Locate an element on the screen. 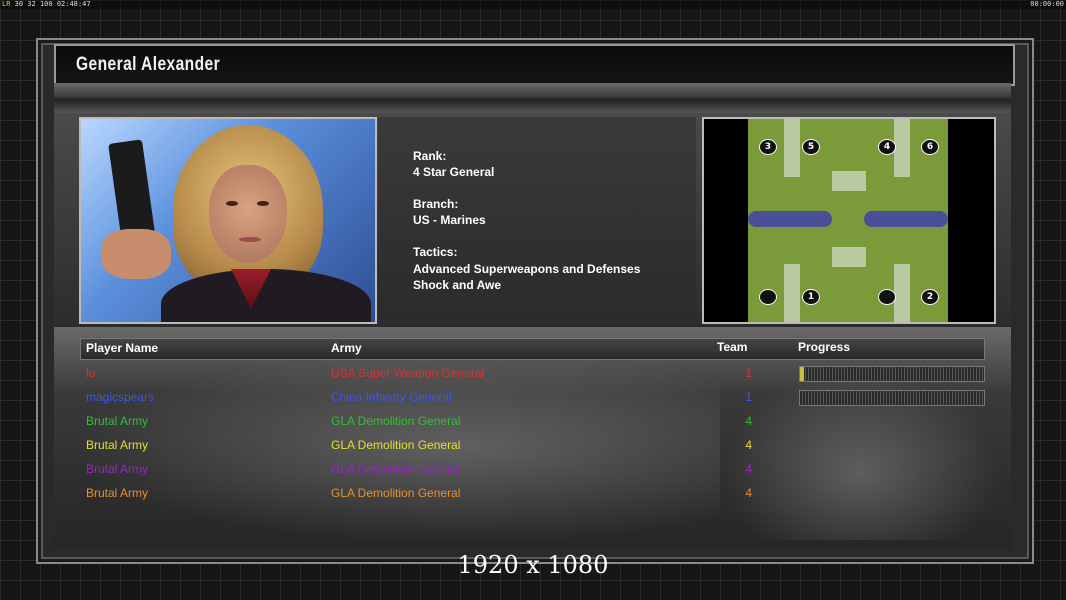  minimap: 3 5 4 6 1 2 is located at coordinates (849, 220).